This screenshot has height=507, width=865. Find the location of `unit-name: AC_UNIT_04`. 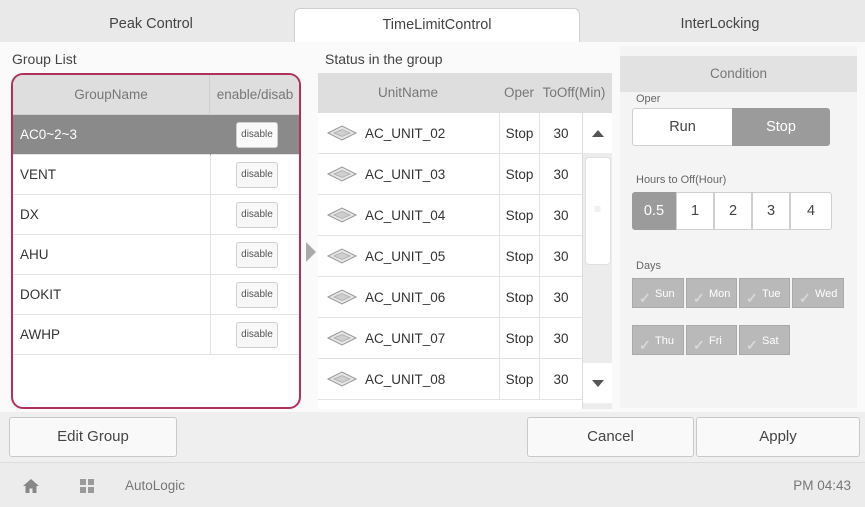

unit-name: AC_UNIT_04 is located at coordinates (405, 215).